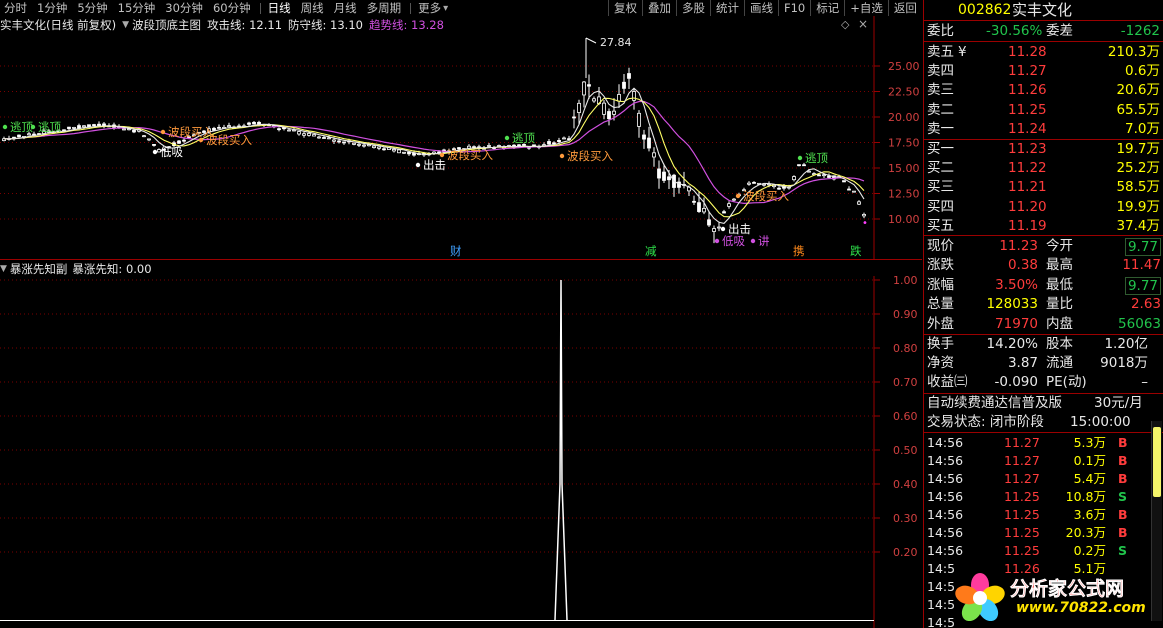 Image resolution: width=1163 pixels, height=628 pixels. Describe the element at coordinates (184, 8) in the screenshot. I see `timeframe-4: 30分钟` at that location.